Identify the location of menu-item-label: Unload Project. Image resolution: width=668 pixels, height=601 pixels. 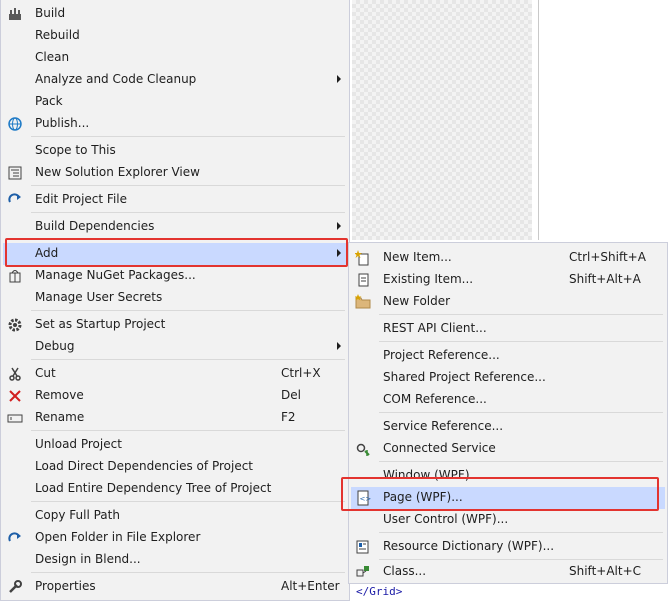
(78, 444).